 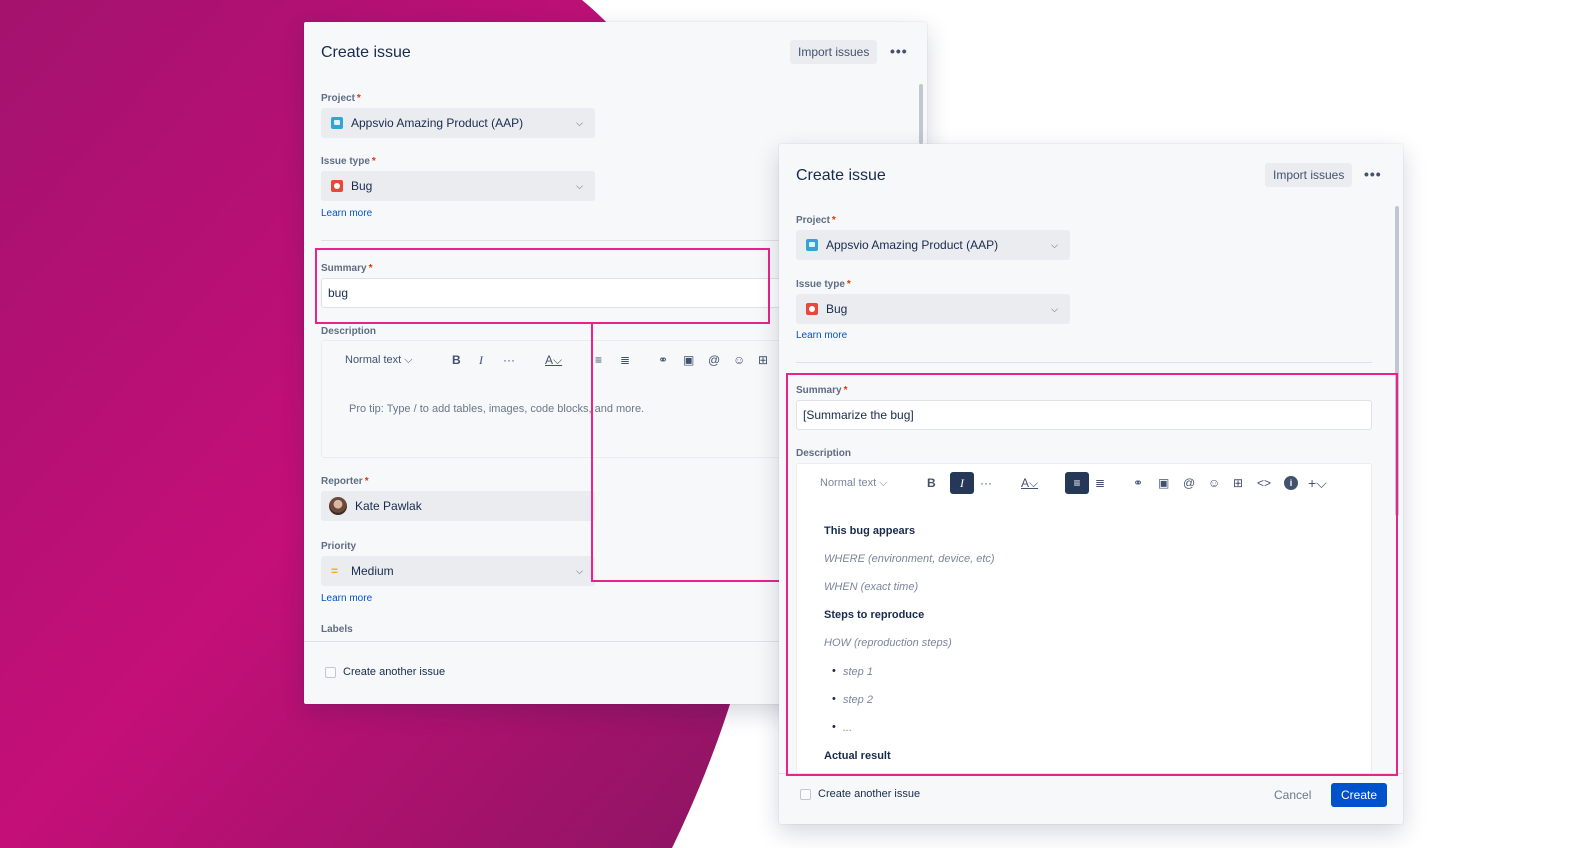 What do you see at coordinates (458, 506) in the screenshot?
I see `reporter-select: Kate Pawlak` at bounding box center [458, 506].